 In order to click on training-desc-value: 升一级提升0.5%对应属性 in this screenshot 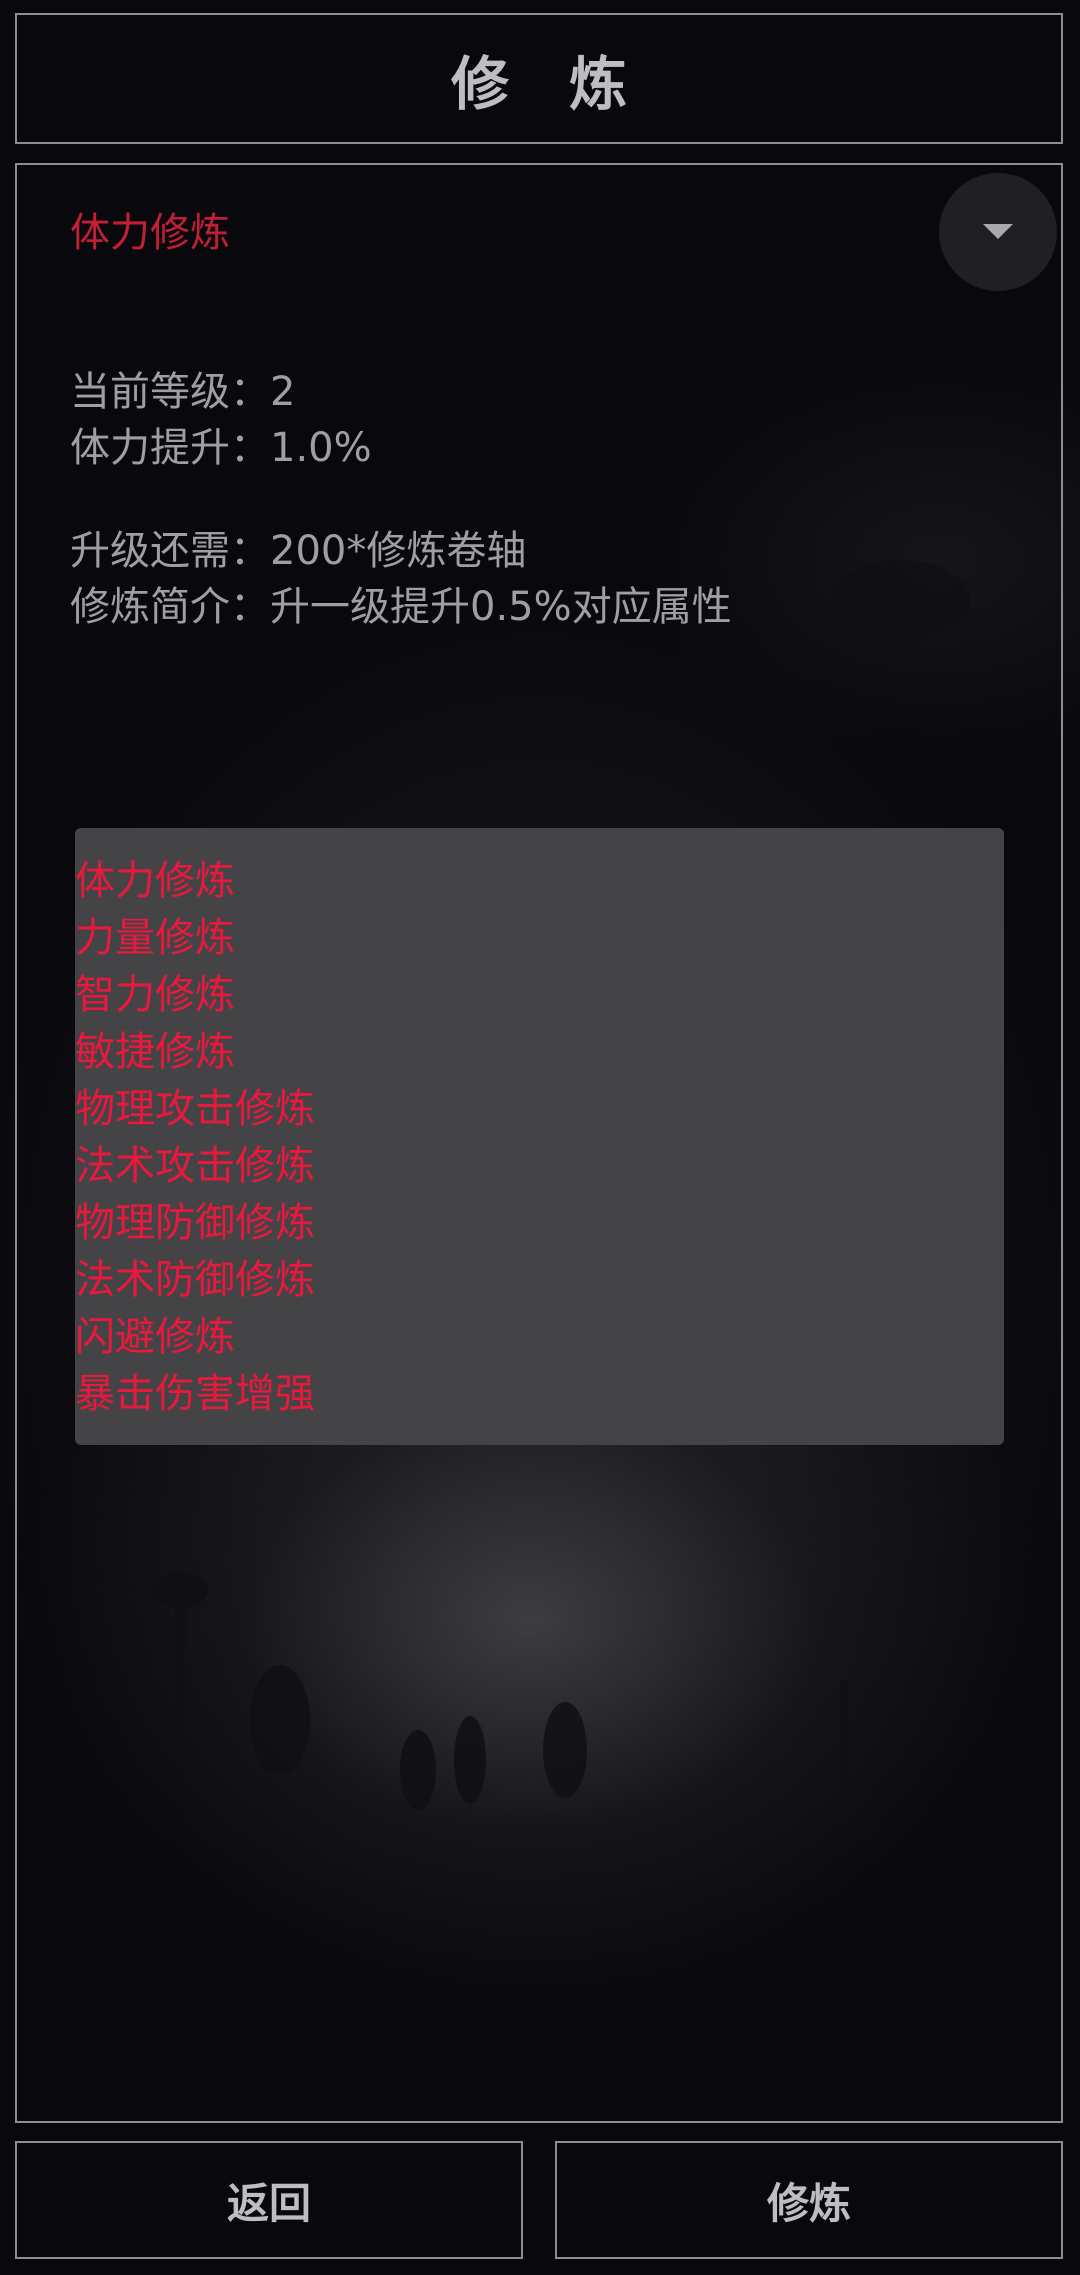, I will do `click(501, 607)`.